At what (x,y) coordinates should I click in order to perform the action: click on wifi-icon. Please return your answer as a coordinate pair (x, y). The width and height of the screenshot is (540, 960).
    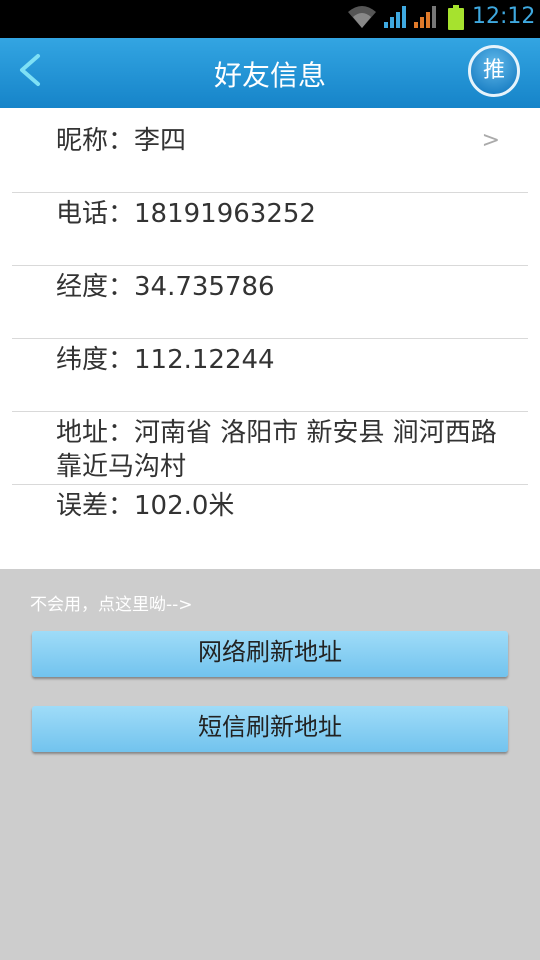
    Looking at the image, I should click on (362, 17).